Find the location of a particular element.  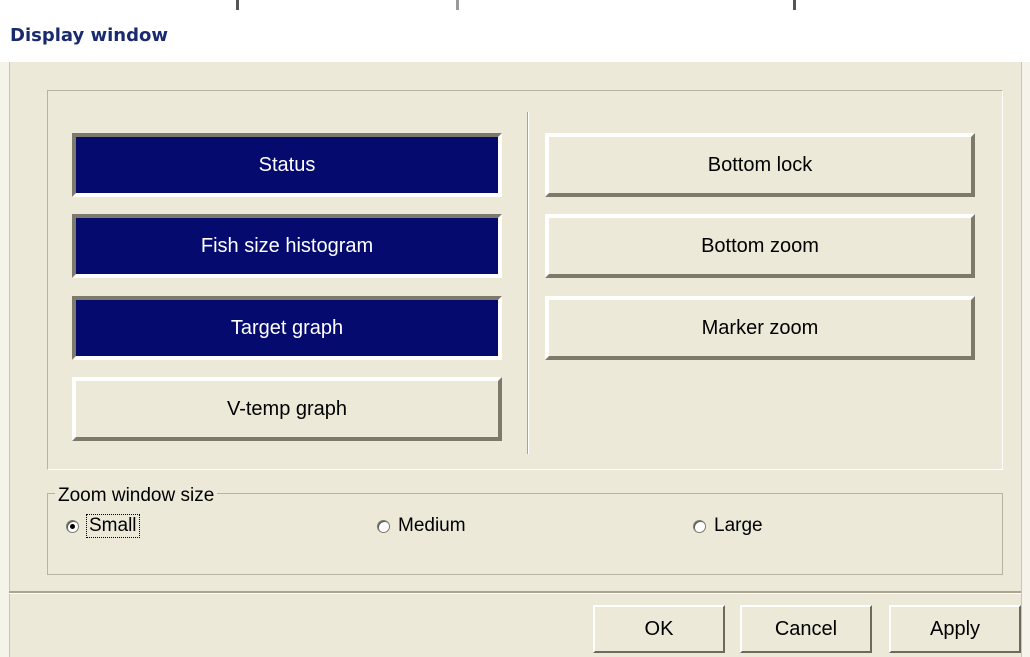

apply-button-label: Apply is located at coordinates (955, 628).